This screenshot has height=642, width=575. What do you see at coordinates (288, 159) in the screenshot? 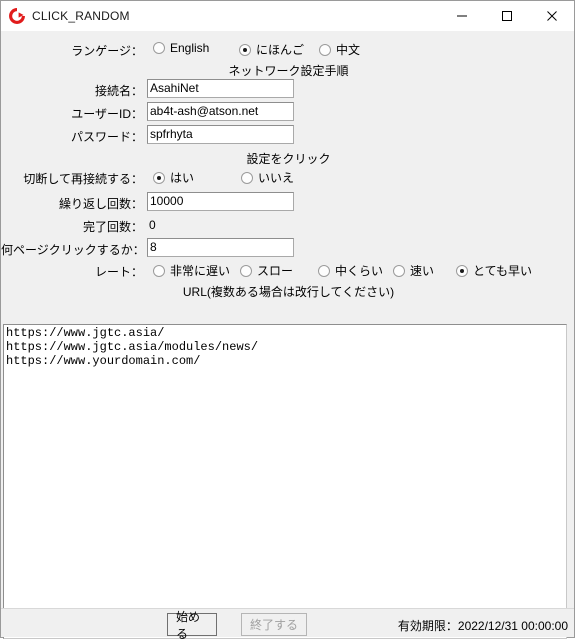
I see `settings-section-title: 設定をクリック` at bounding box center [288, 159].